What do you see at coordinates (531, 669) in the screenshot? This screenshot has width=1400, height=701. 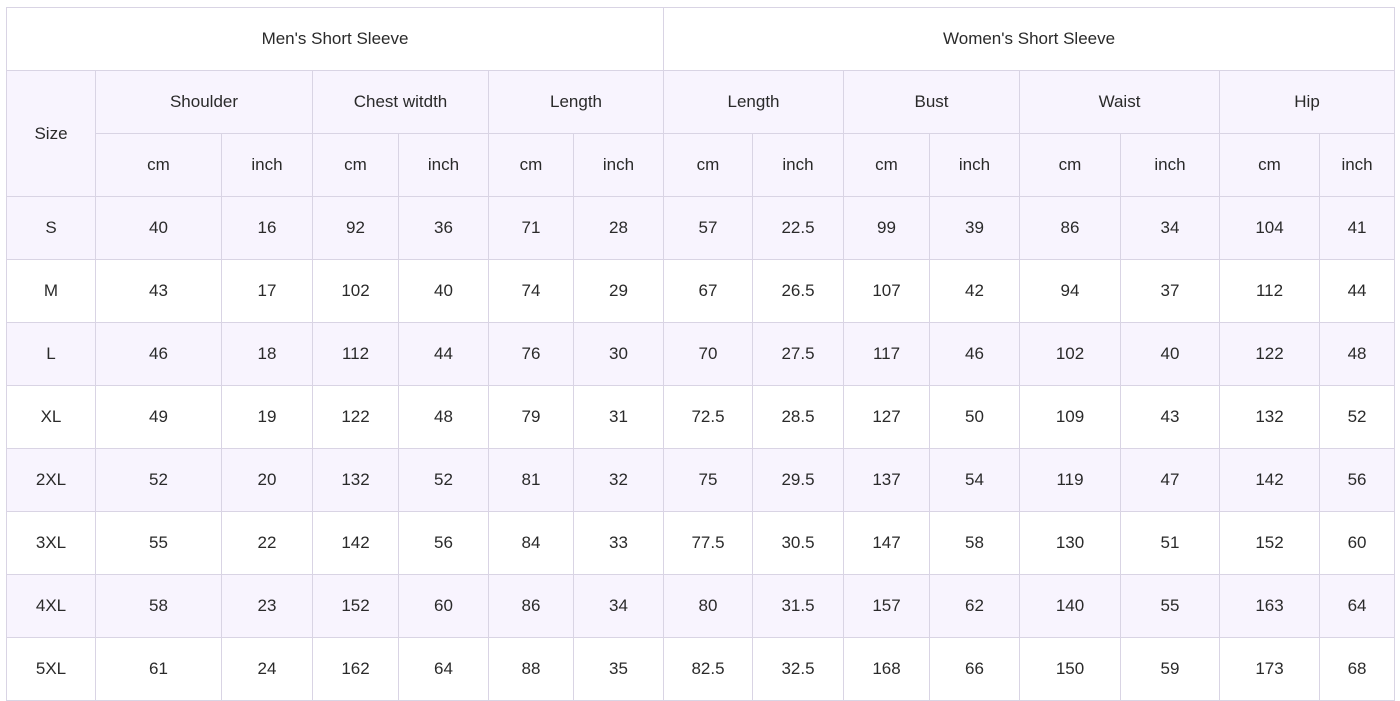 I see `measurement-cell: 88` at bounding box center [531, 669].